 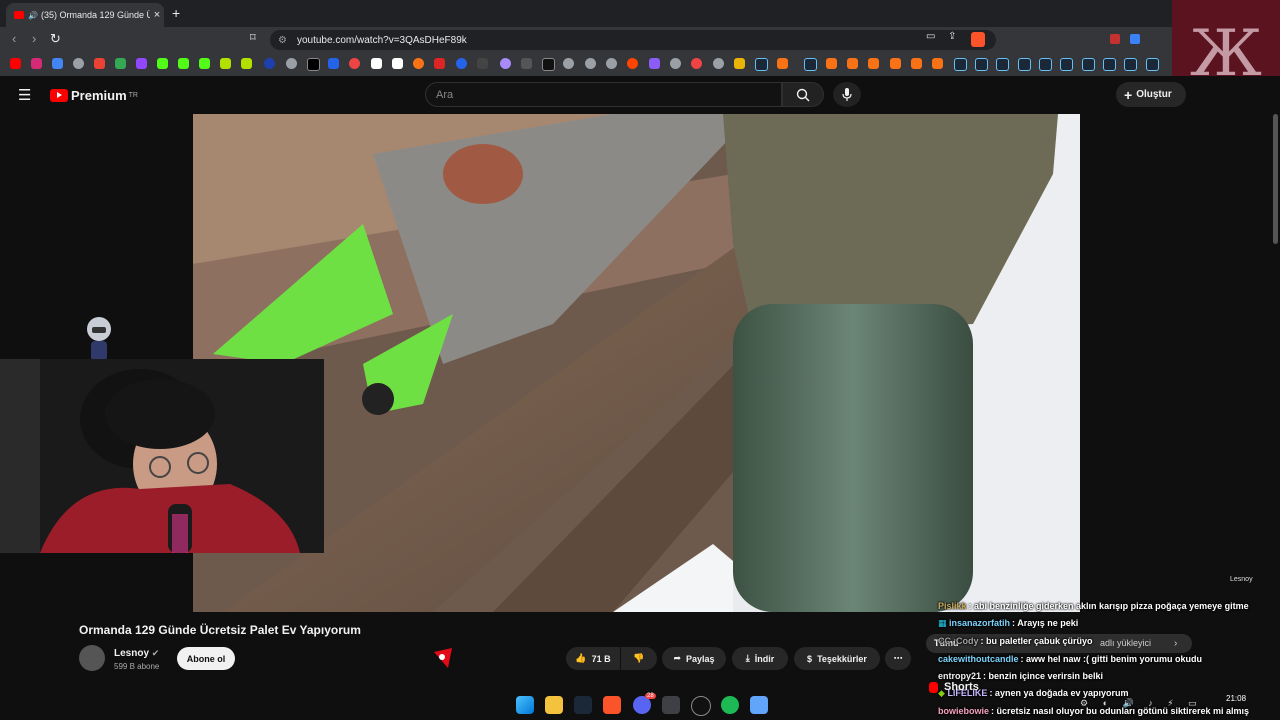 What do you see at coordinates (632, 63) in the screenshot?
I see `bookmark-reddit-icon` at bounding box center [632, 63].